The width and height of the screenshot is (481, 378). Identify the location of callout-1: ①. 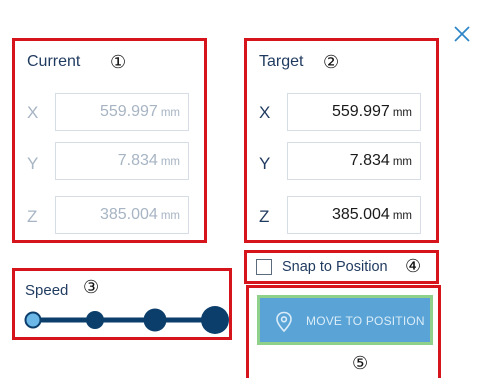
(118, 62).